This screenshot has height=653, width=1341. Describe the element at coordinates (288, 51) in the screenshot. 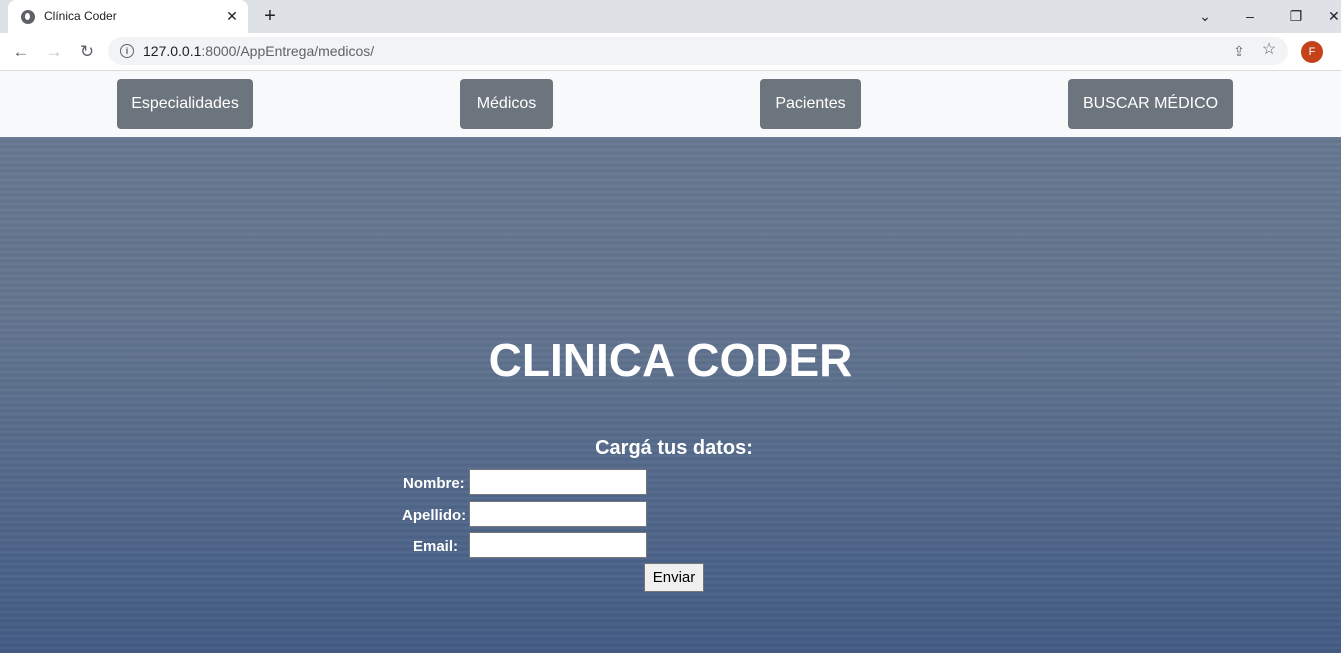

I see `url-path: :8000/AppEntrega/medicos/` at that location.